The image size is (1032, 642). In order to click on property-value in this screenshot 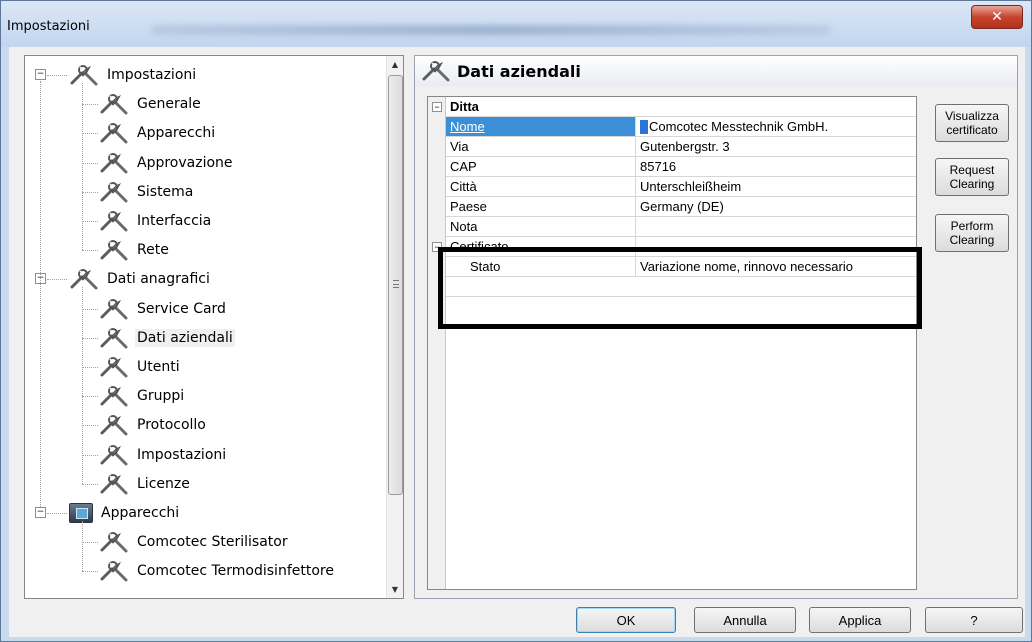, I will do `click(776, 226)`.